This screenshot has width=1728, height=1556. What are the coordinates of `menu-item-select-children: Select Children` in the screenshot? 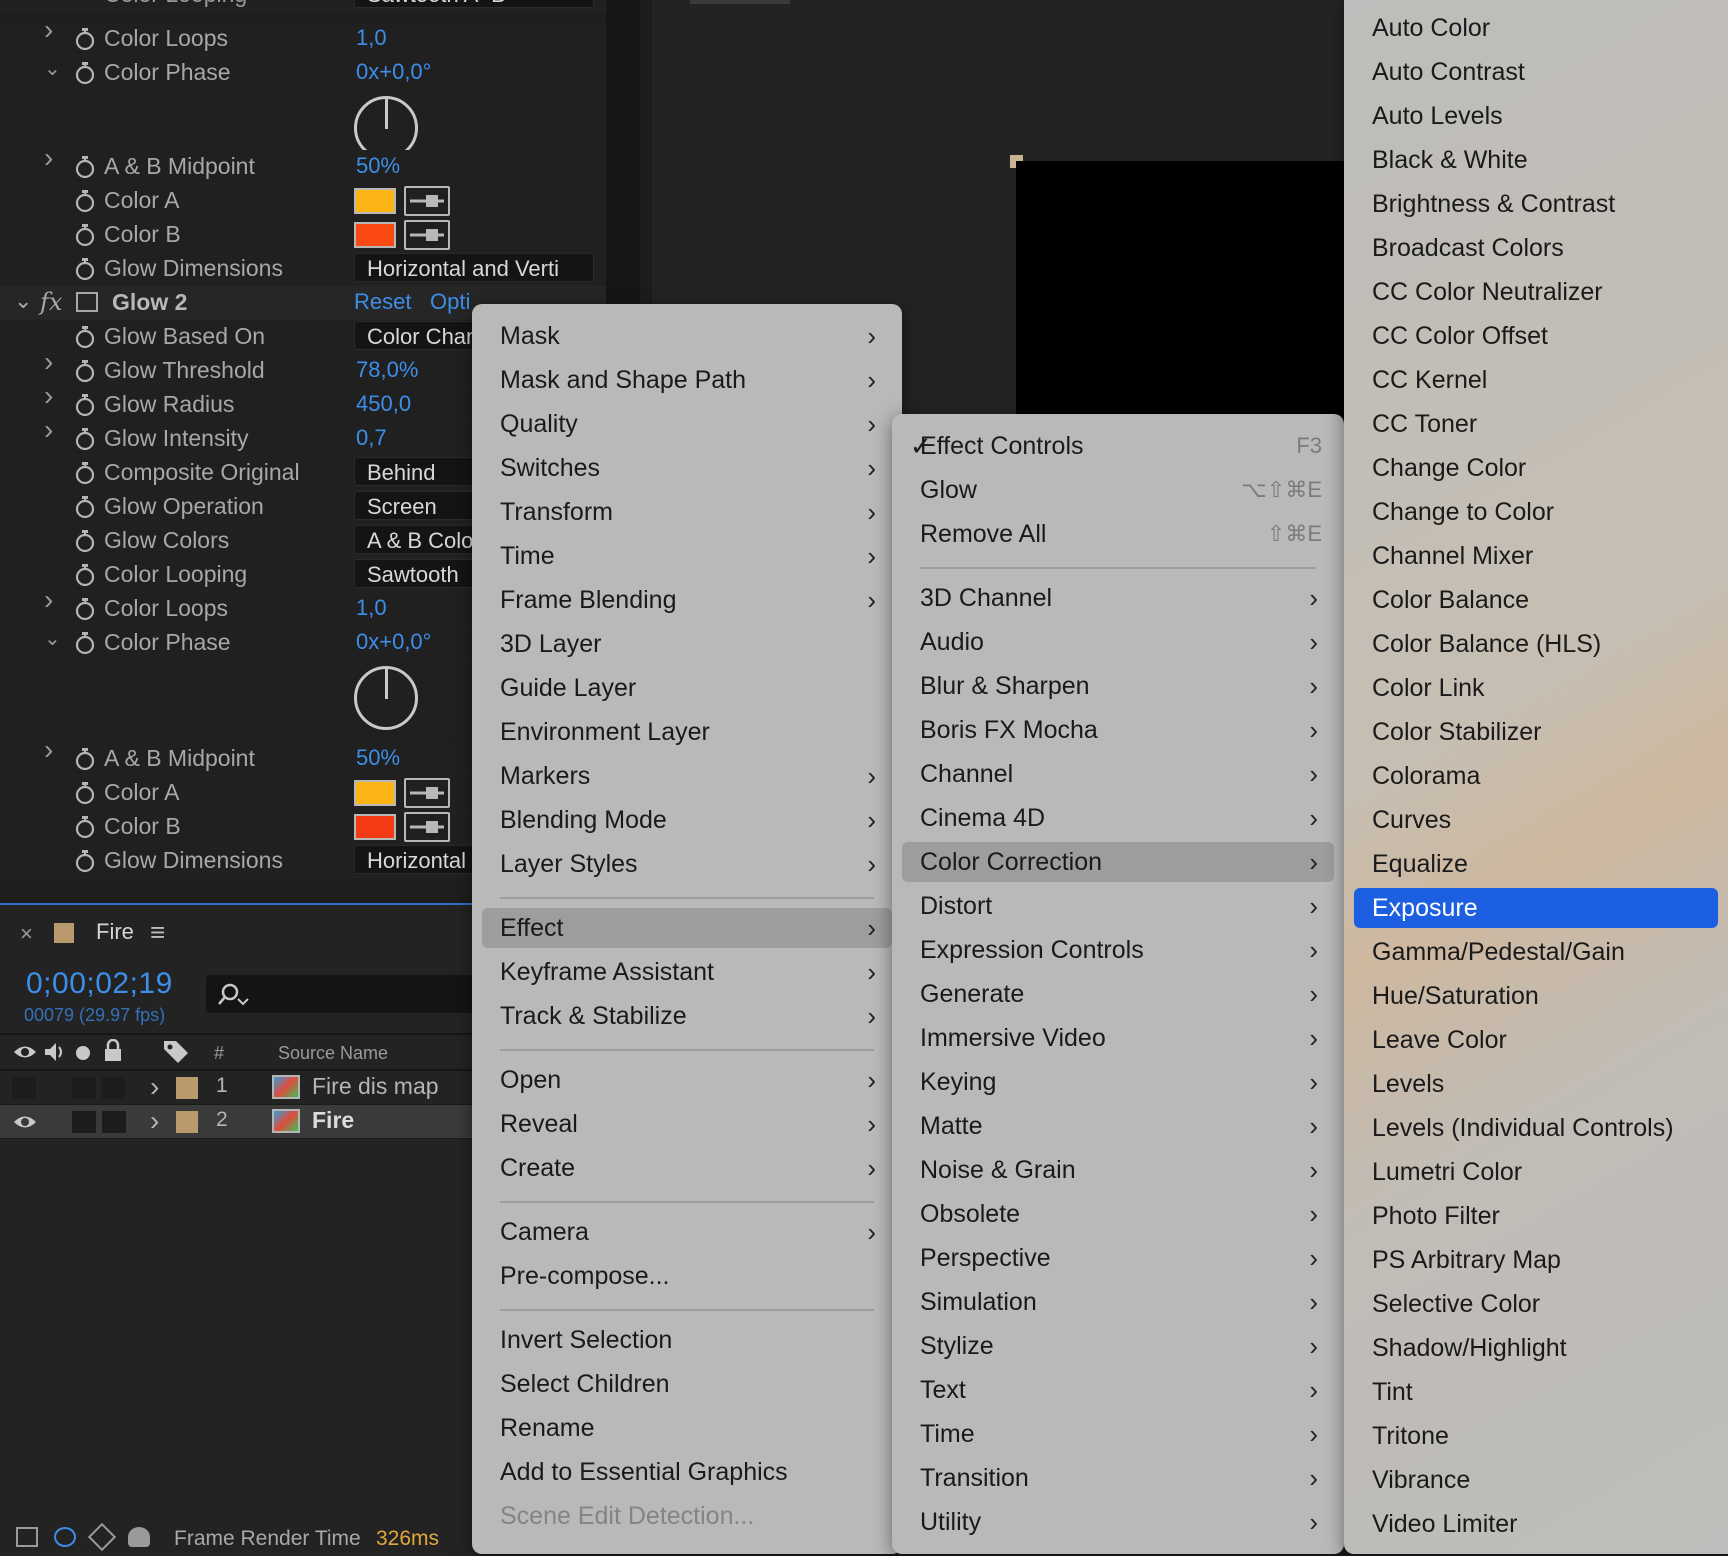 It's located at (687, 1384).